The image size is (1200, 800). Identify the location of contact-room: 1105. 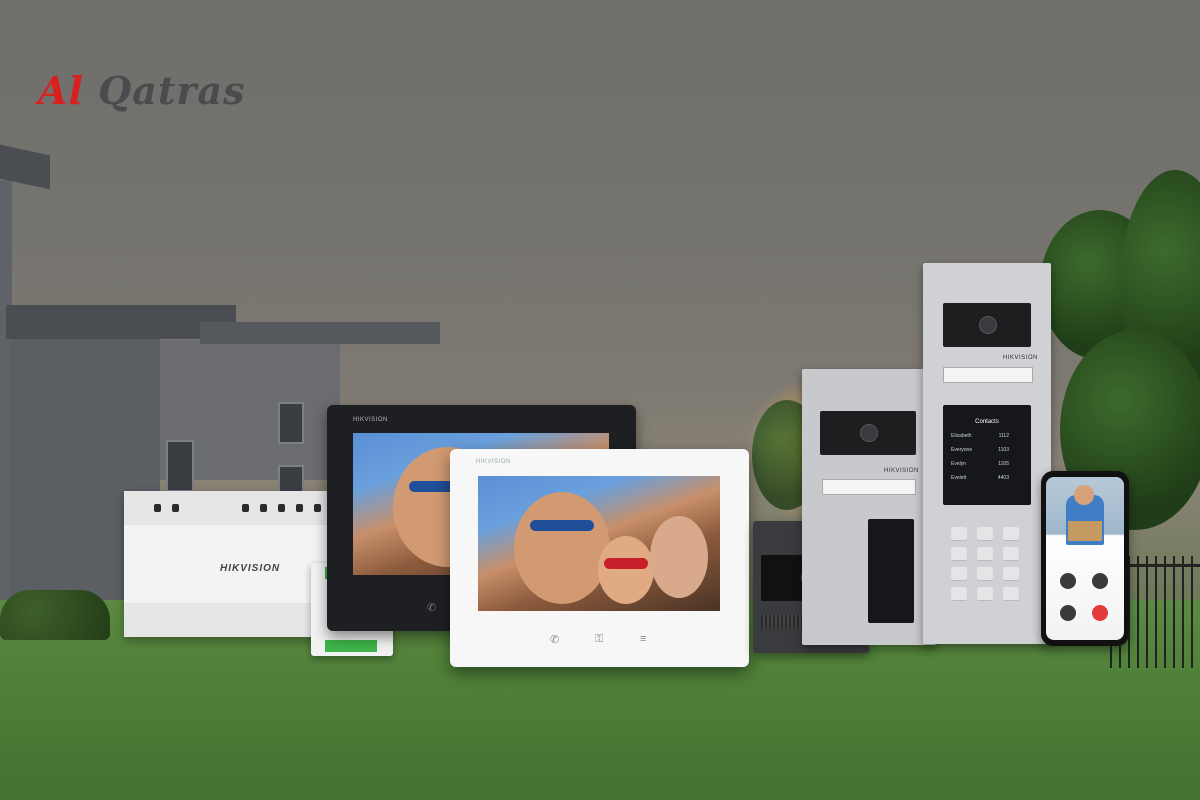
(1003, 464).